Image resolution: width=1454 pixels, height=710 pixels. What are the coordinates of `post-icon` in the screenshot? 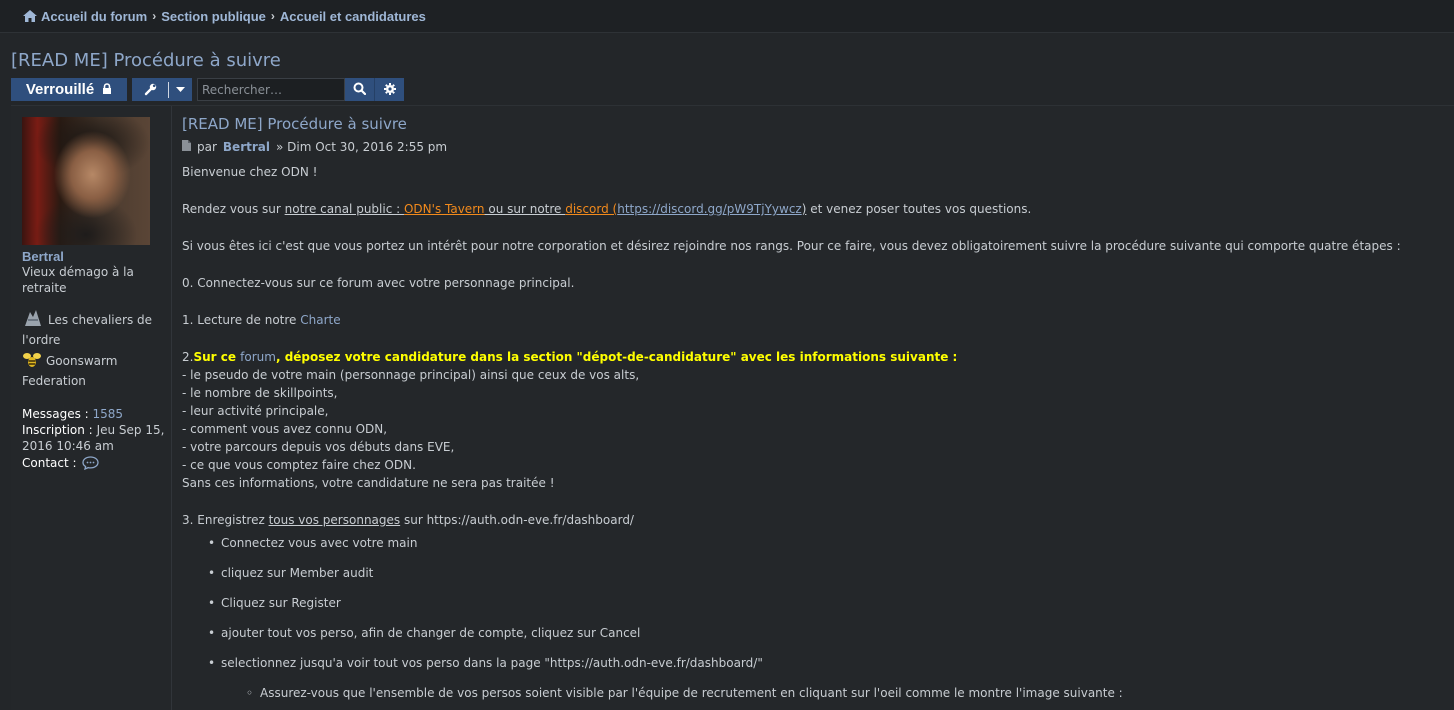 It's located at (186, 147).